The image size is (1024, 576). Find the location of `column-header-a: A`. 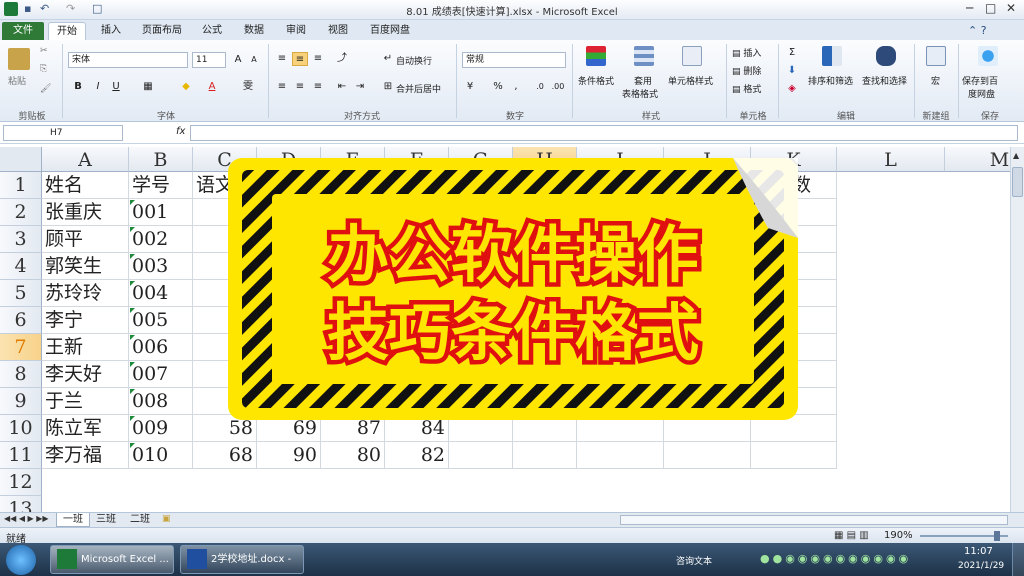

column-header-a: A is located at coordinates (85, 159).